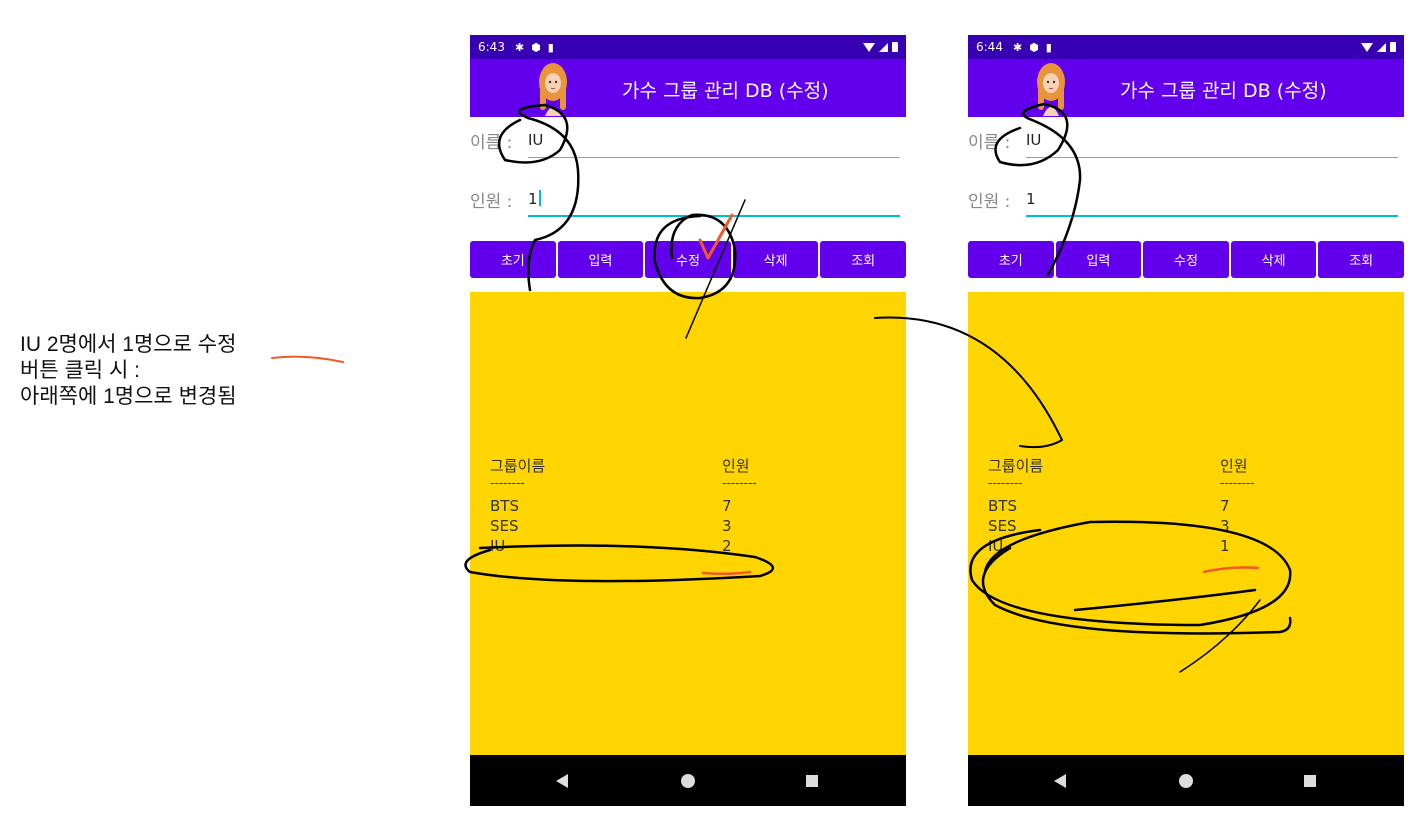  Describe the element at coordinates (491, 47) in the screenshot. I see `status-time: 6:43` at that location.